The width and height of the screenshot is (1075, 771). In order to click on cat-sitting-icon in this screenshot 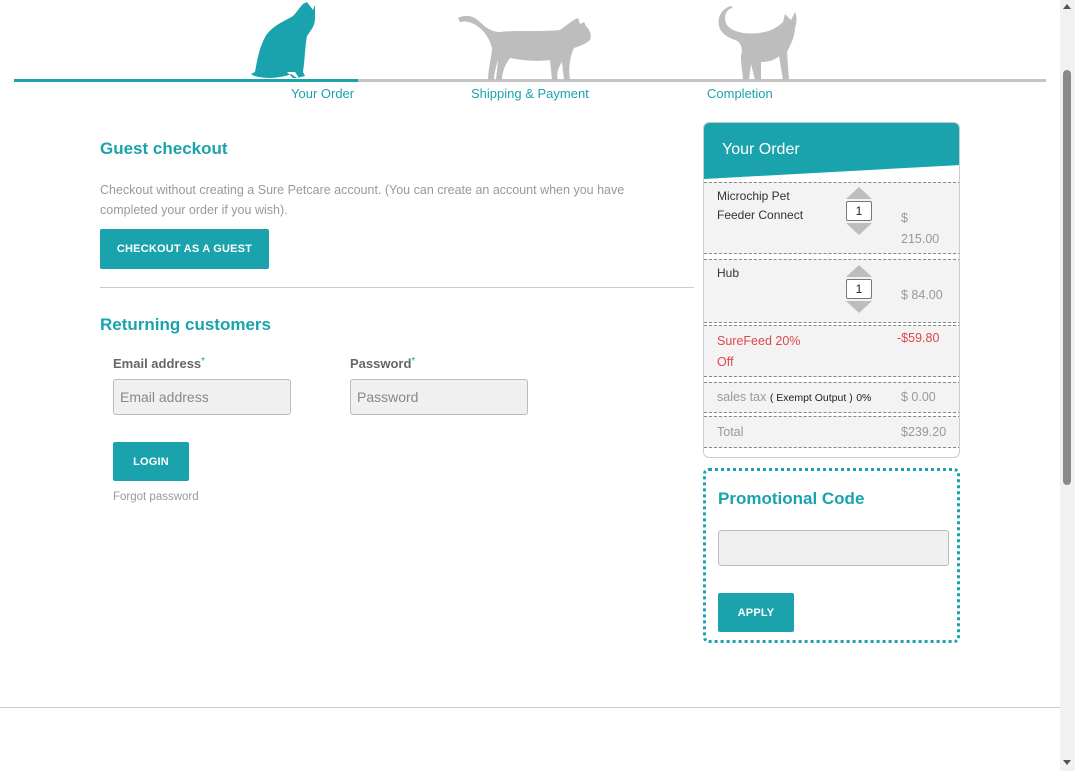, I will do `click(283, 40)`.